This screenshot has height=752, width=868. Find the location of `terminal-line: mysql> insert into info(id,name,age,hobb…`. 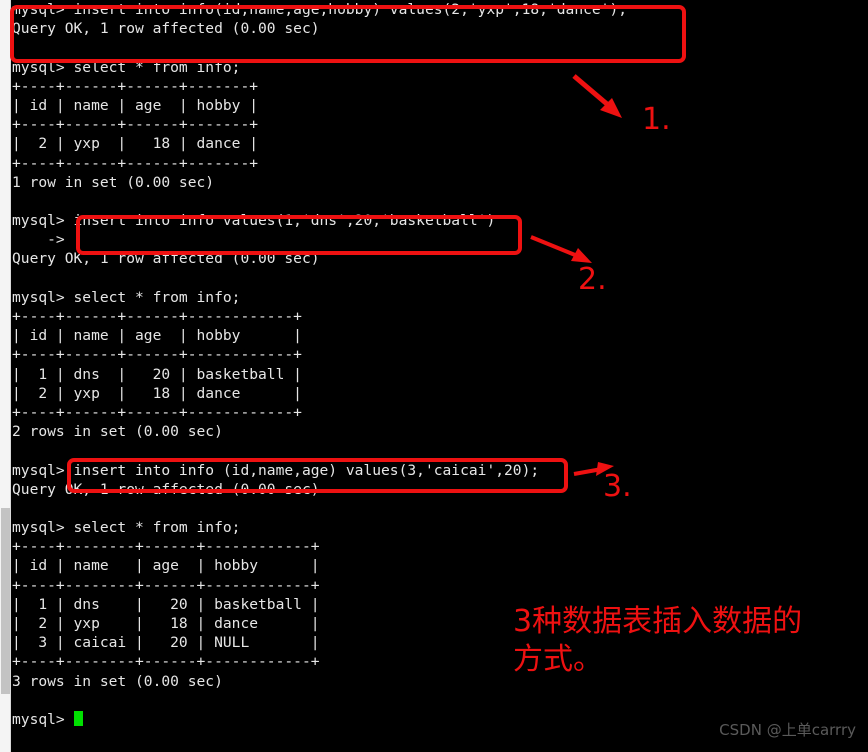

terminal-line: mysql> insert into info(id,name,age,hobb… is located at coordinates (320, 9).